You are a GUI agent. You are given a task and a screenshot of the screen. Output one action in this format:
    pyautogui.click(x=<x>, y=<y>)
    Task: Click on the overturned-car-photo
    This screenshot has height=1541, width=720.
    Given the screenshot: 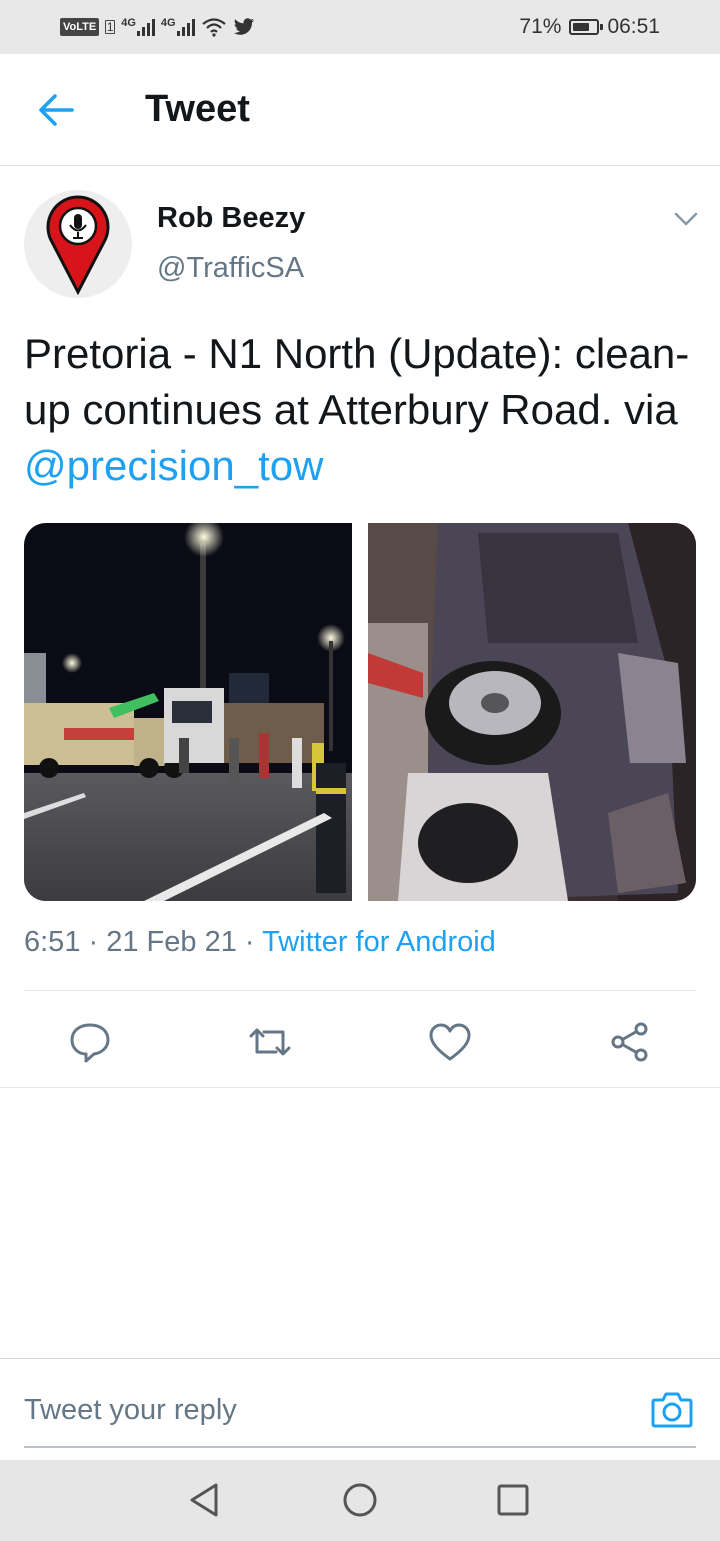 What is the action you would take?
    pyautogui.click(x=532, y=712)
    